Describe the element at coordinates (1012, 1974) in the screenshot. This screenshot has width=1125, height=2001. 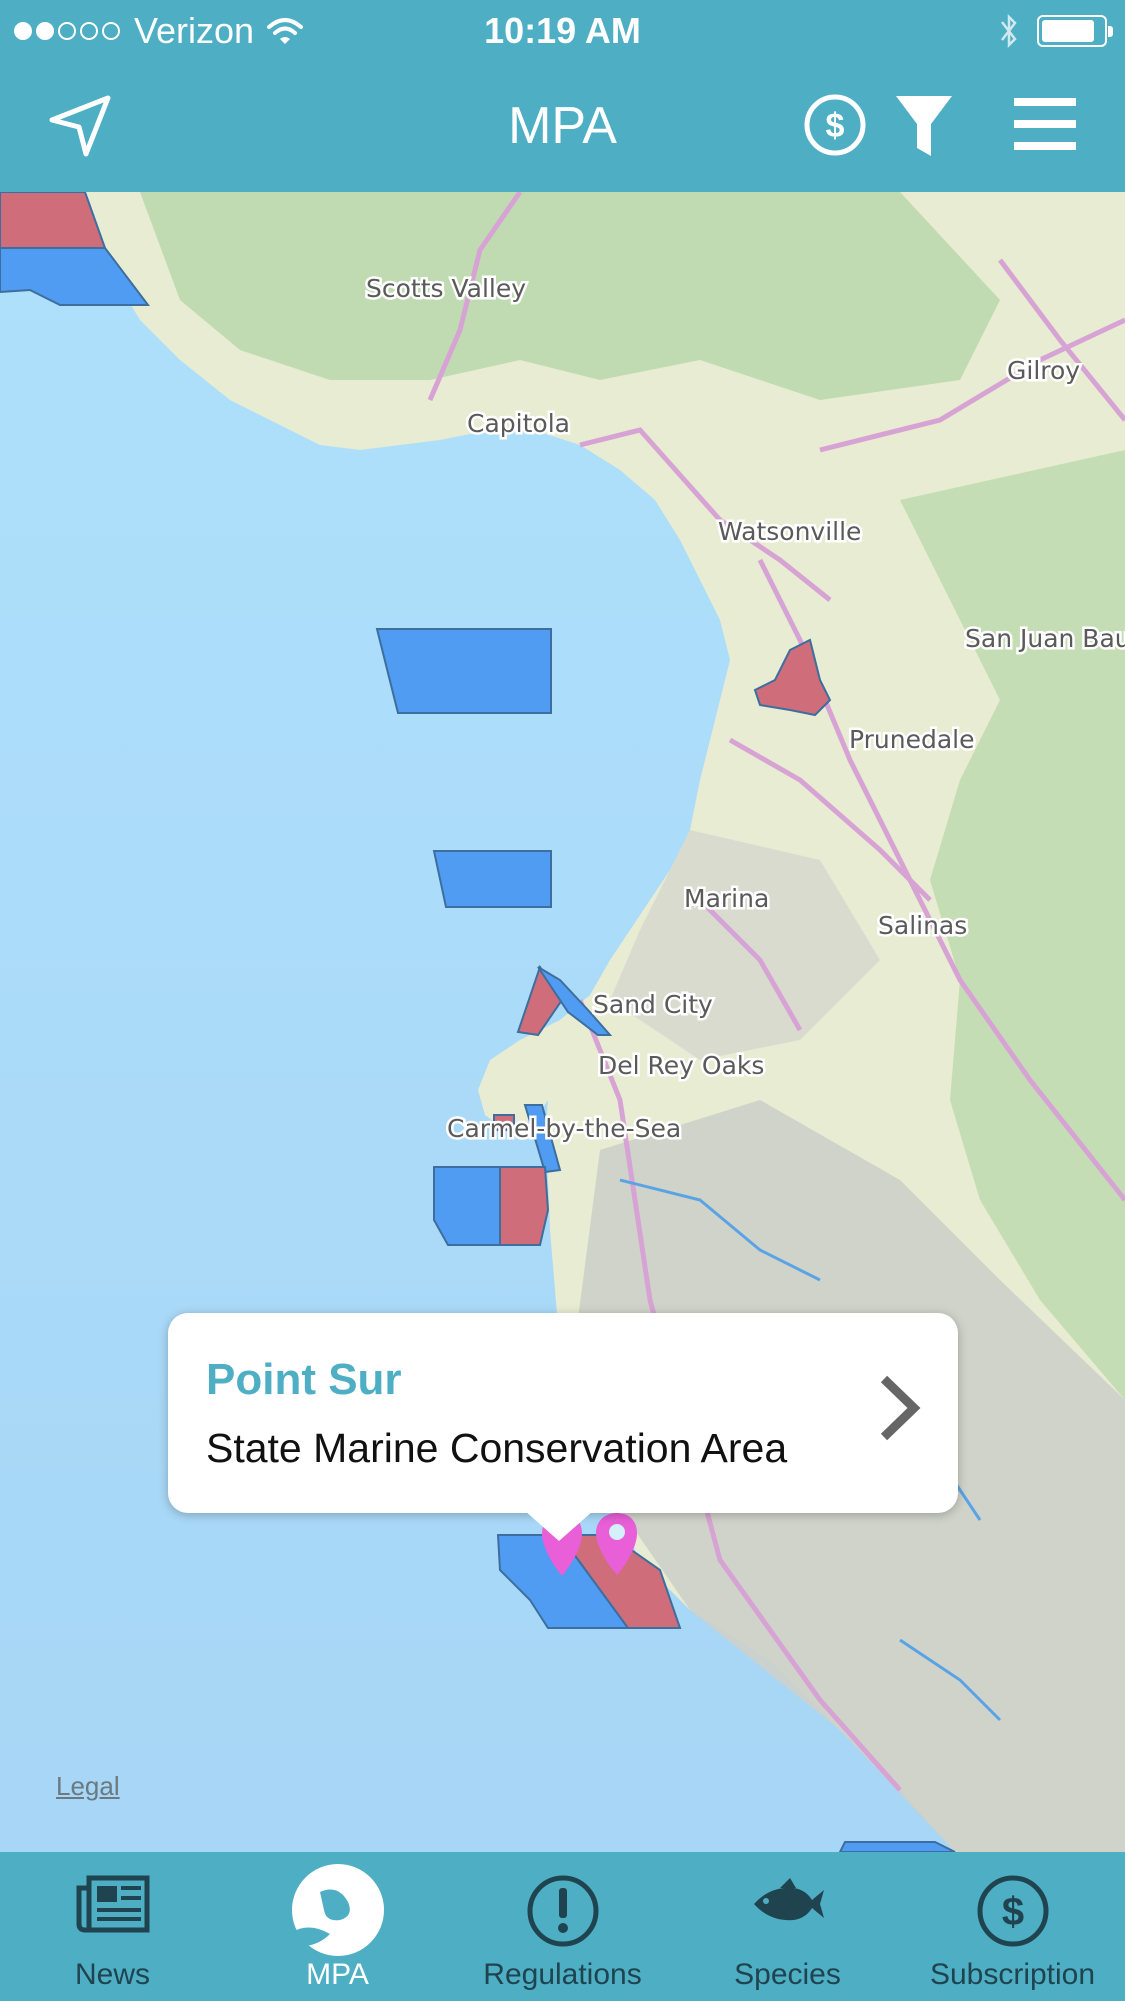
I see `tab-label: Subscription` at that location.